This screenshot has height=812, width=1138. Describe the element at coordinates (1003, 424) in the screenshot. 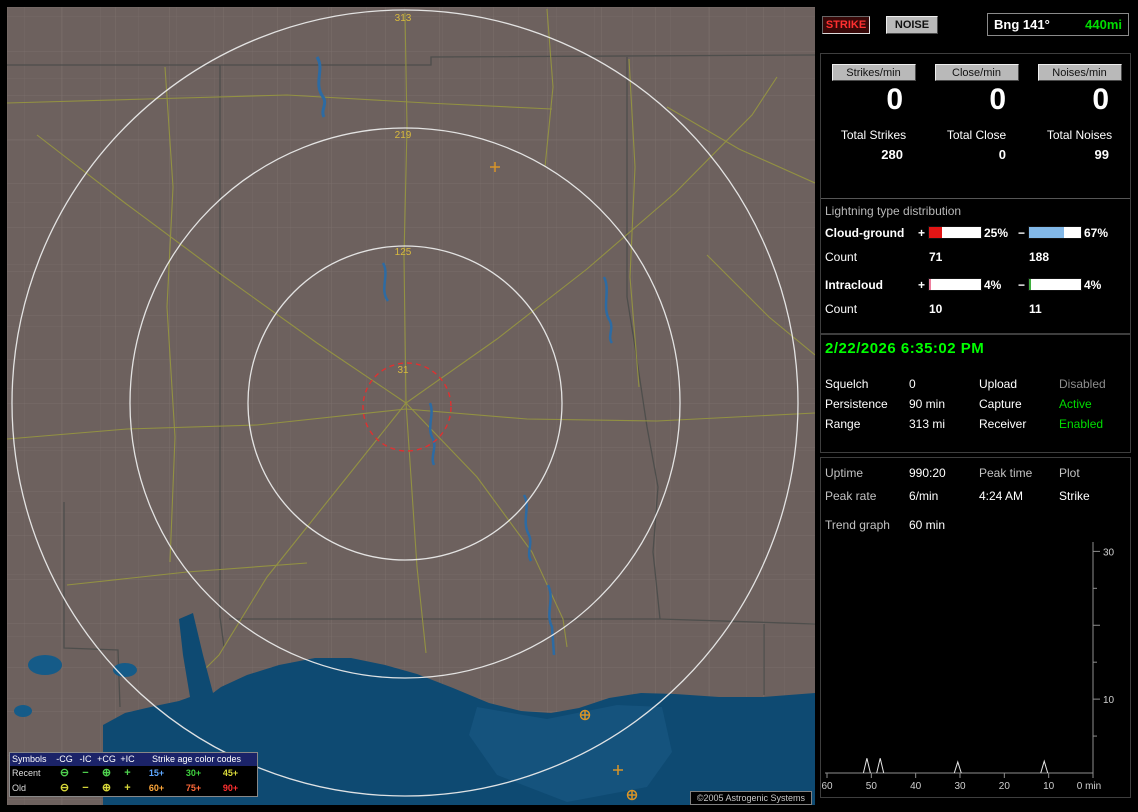

I see `receiver-label: Receiver` at that location.